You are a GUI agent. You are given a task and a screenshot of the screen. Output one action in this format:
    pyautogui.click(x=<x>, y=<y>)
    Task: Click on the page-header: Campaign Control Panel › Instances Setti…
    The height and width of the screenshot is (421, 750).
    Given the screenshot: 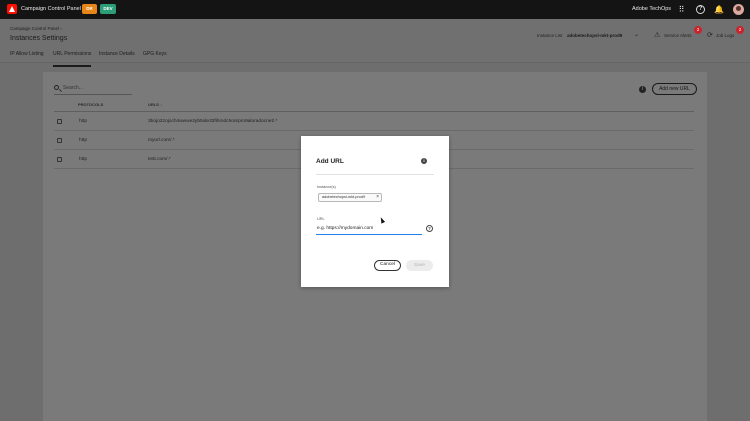 What is the action you would take?
    pyautogui.click(x=375, y=43)
    